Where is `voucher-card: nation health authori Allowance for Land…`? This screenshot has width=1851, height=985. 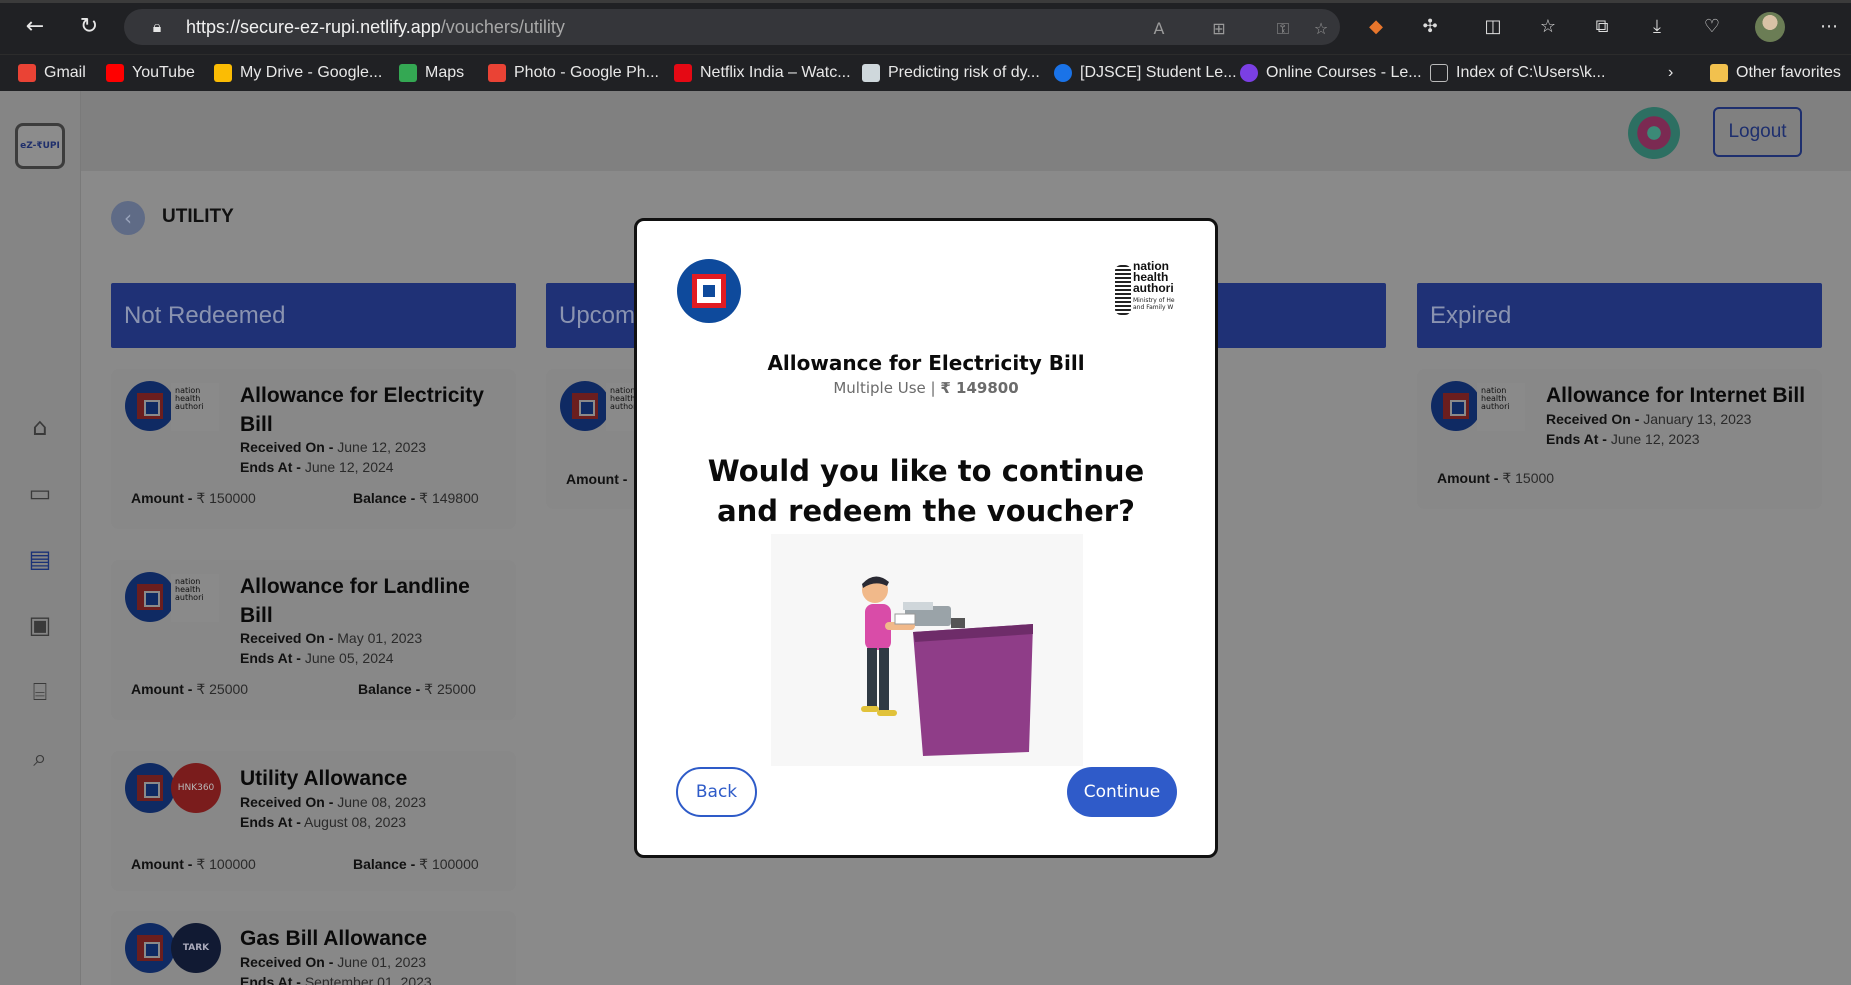
voucher-card: nation health authori Allowance for Land… is located at coordinates (313, 640).